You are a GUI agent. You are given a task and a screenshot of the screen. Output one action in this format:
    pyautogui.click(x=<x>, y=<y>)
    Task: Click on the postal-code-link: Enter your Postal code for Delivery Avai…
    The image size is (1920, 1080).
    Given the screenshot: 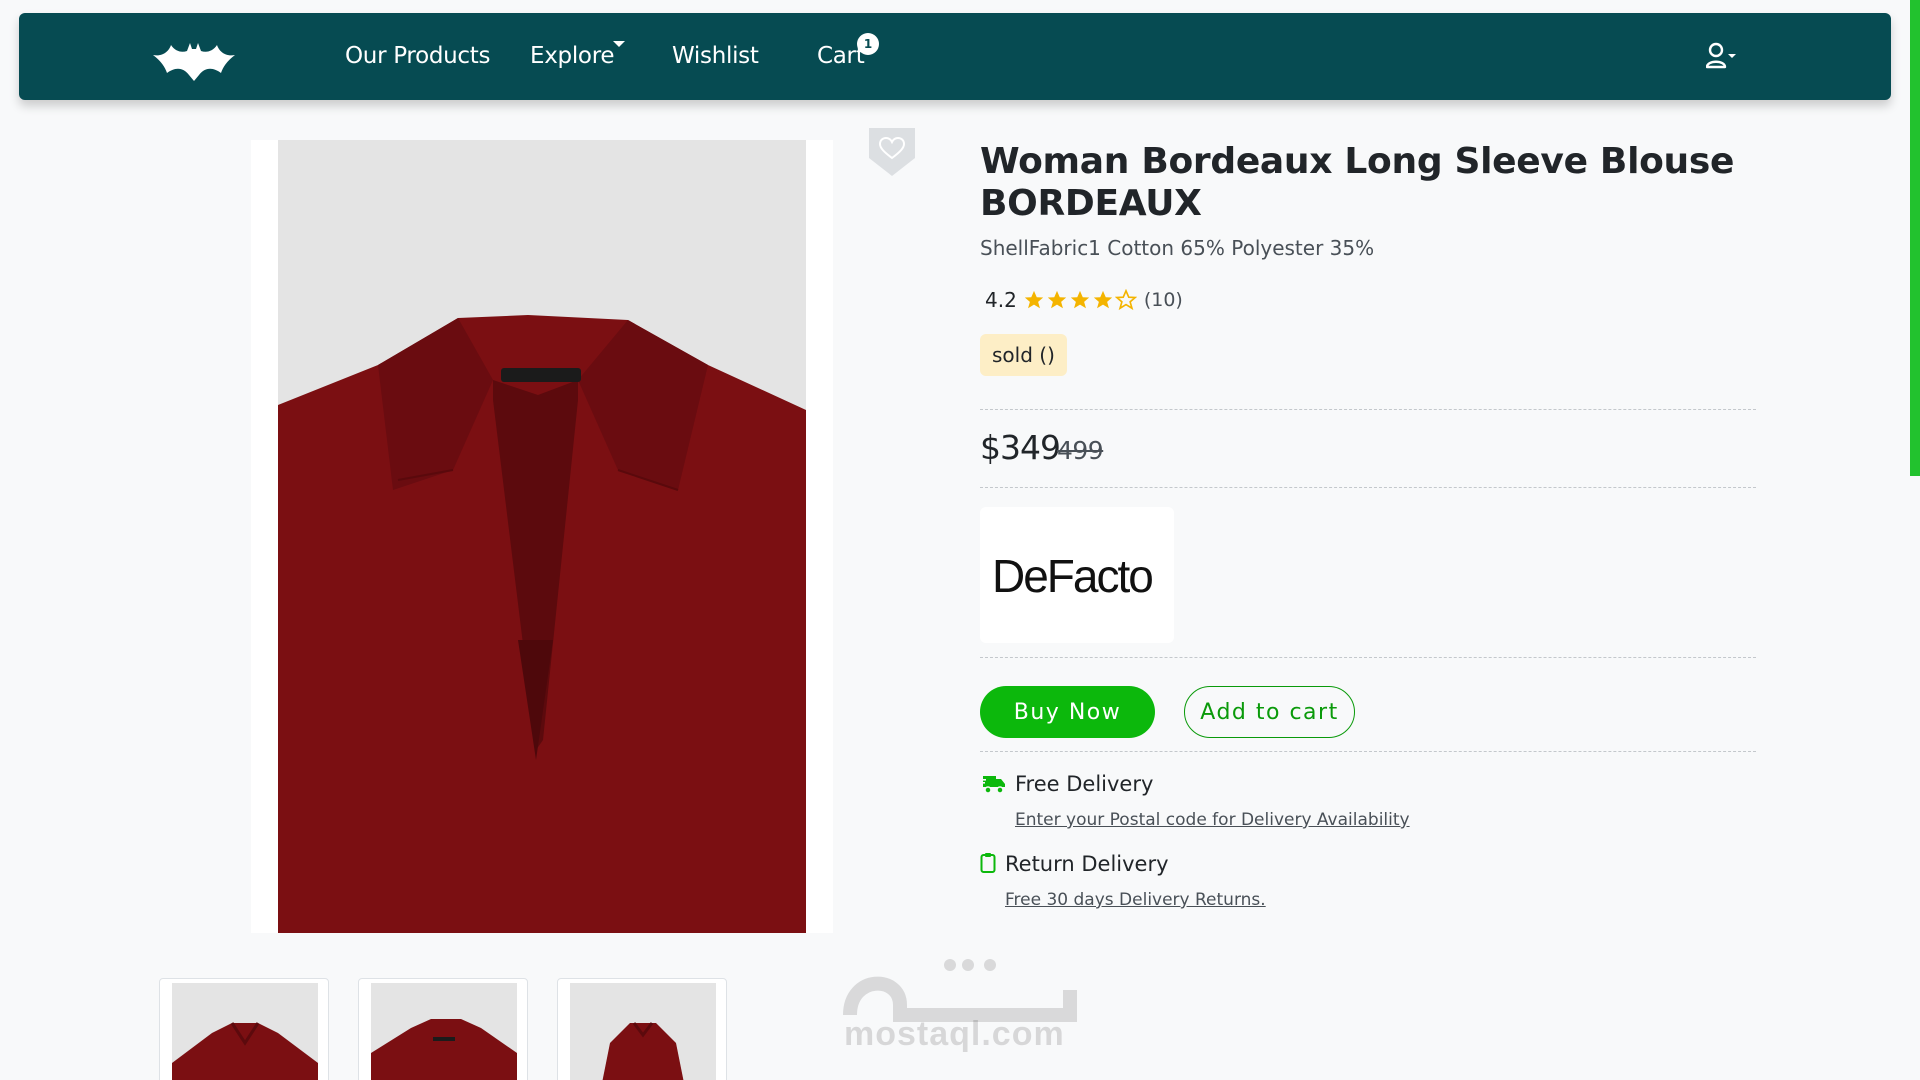 What is the action you would take?
    pyautogui.click(x=1212, y=820)
    